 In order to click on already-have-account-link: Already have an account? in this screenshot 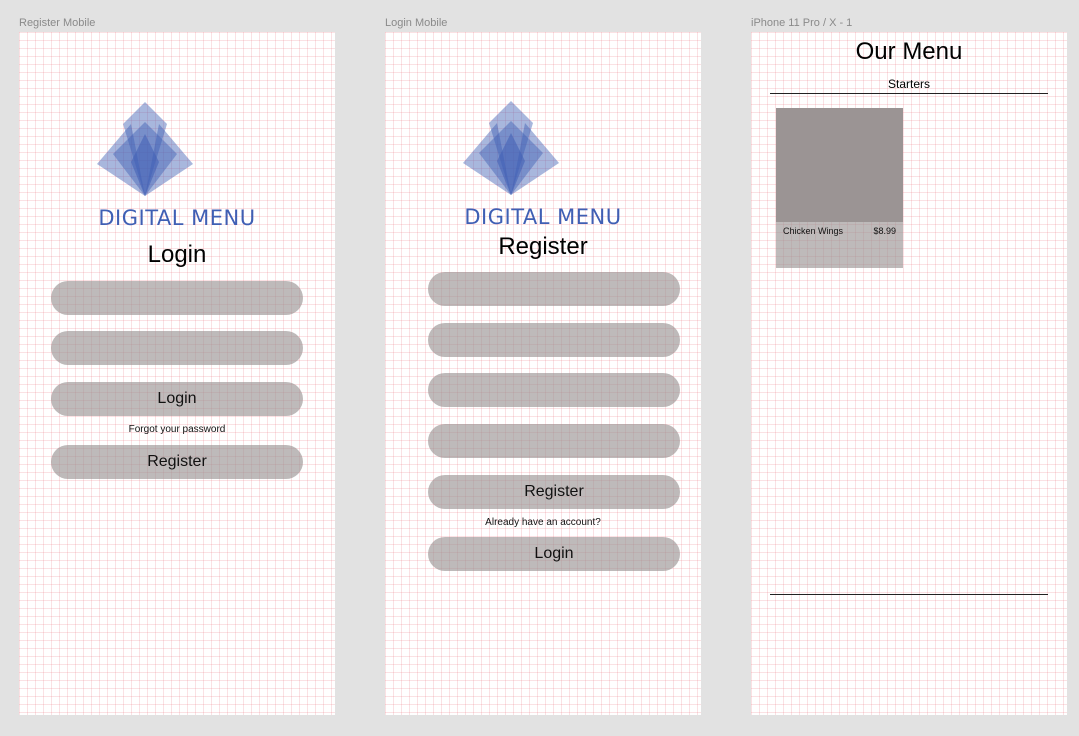, I will do `click(543, 522)`.